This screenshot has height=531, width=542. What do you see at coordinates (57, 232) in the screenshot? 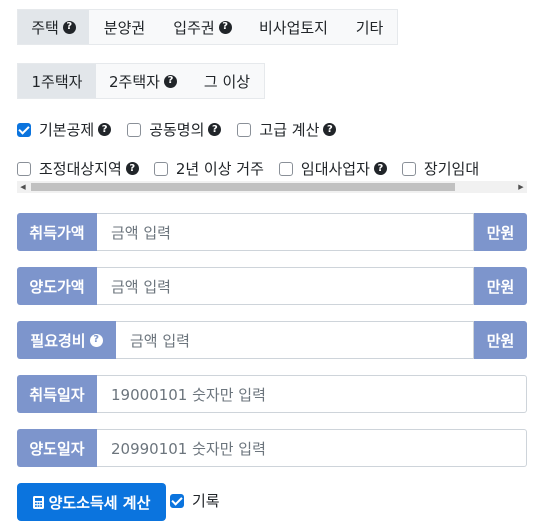
I see `acquisition-price-label: 취득가액` at bounding box center [57, 232].